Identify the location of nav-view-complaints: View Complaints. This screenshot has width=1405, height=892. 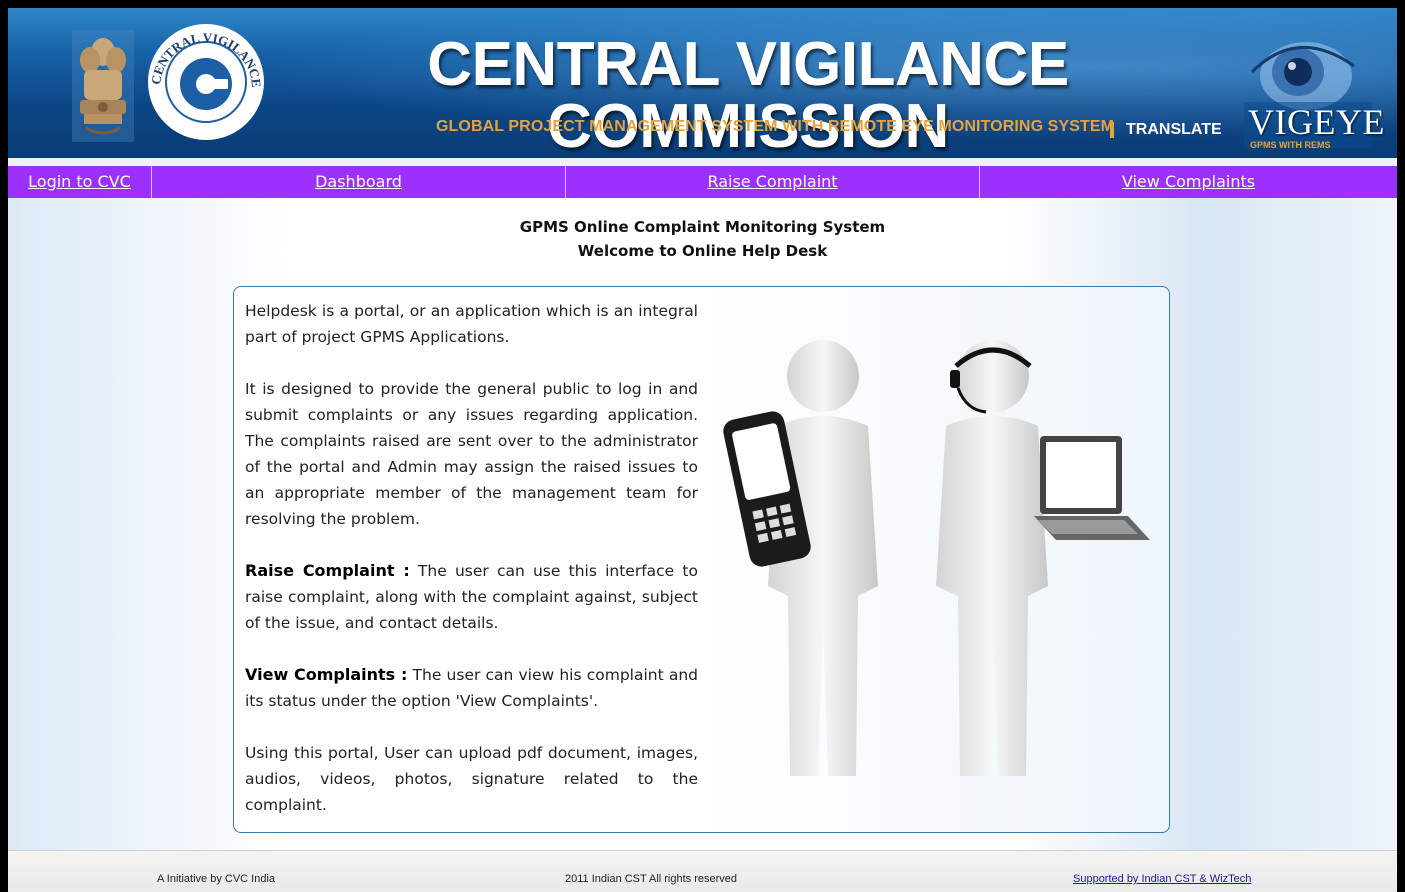
(1188, 182).